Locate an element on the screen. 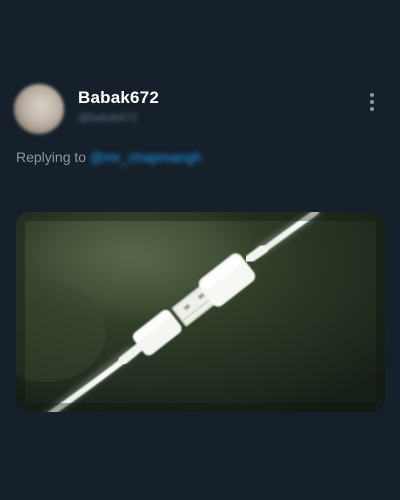 This screenshot has height=500, width=400. replying-to-label: Replying to is located at coordinates (51, 157).